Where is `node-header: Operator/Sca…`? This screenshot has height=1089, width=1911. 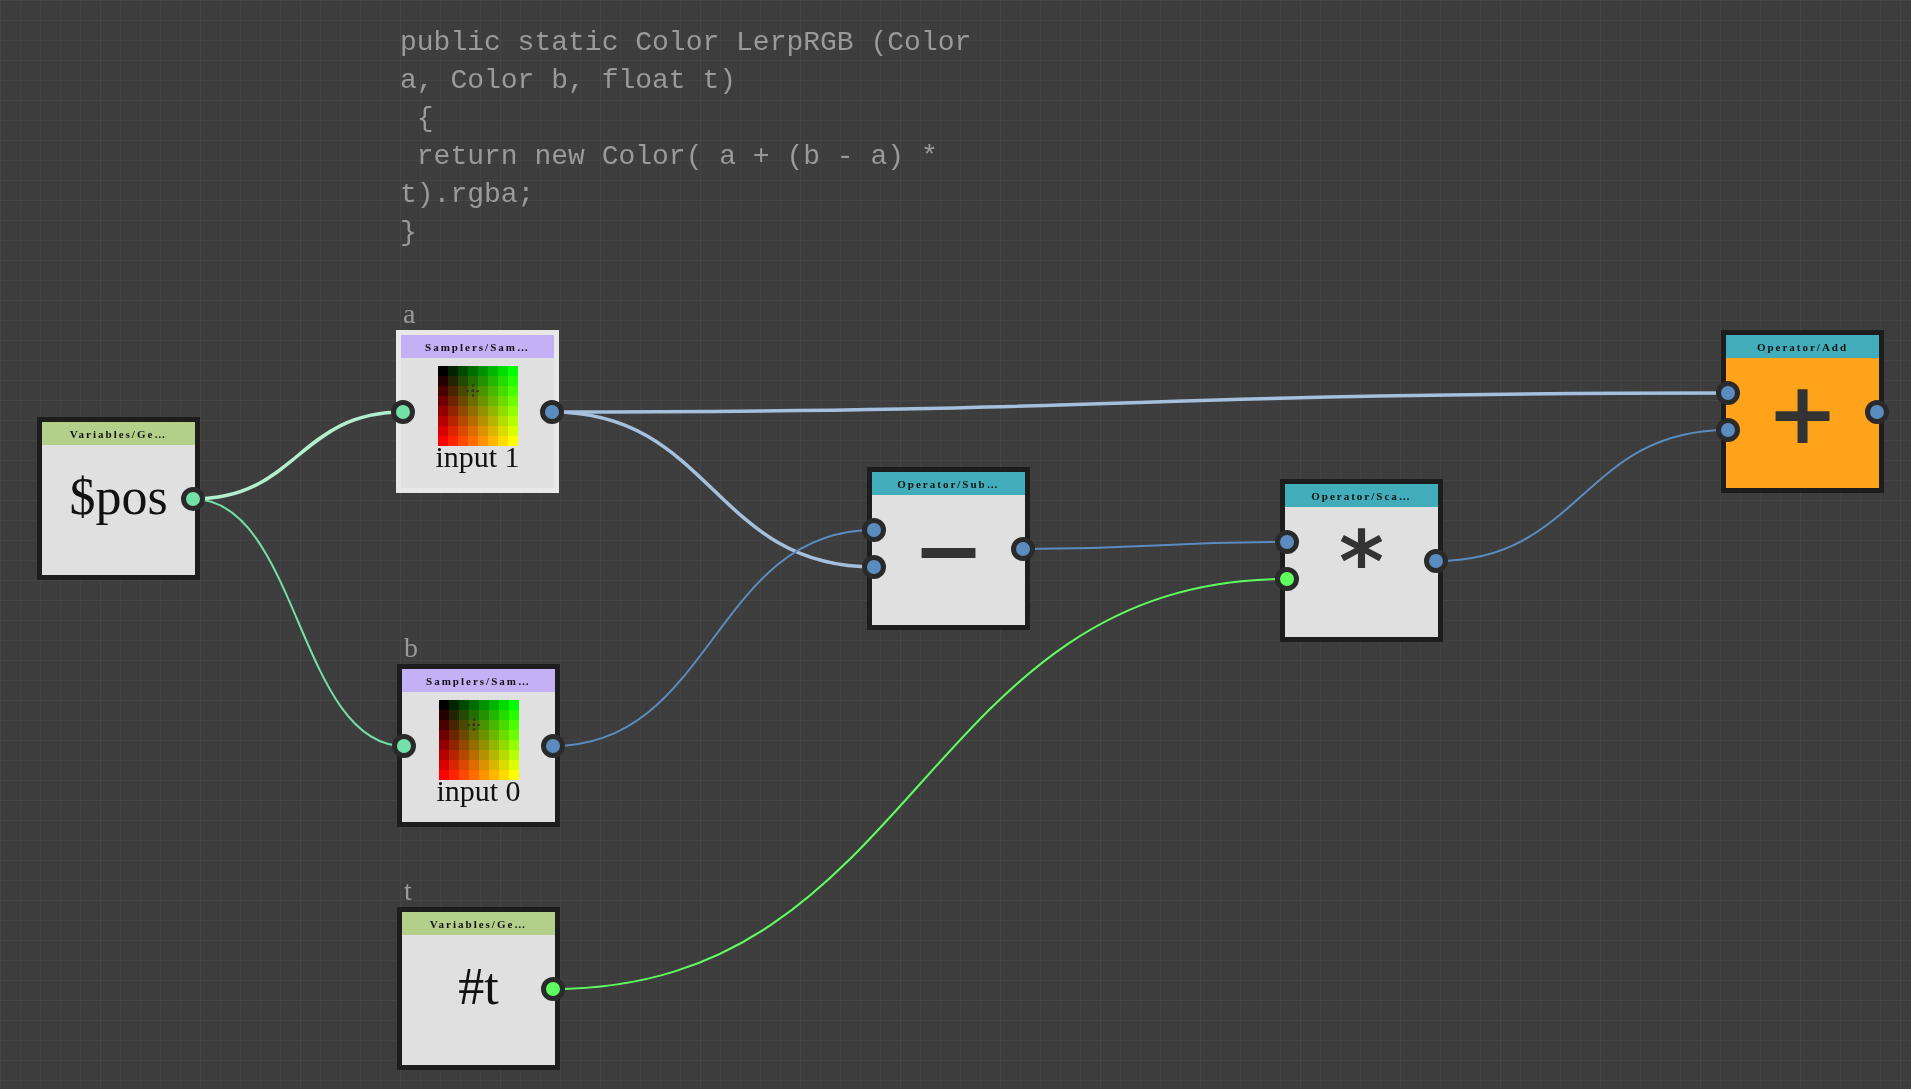
node-header: Operator/Sca… is located at coordinates (1361, 495).